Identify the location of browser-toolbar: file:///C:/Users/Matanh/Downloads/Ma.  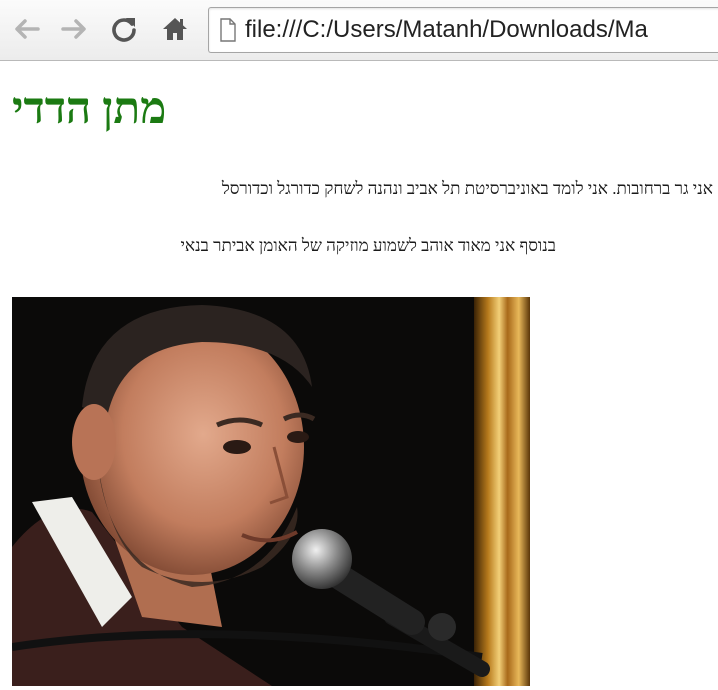
(359, 30).